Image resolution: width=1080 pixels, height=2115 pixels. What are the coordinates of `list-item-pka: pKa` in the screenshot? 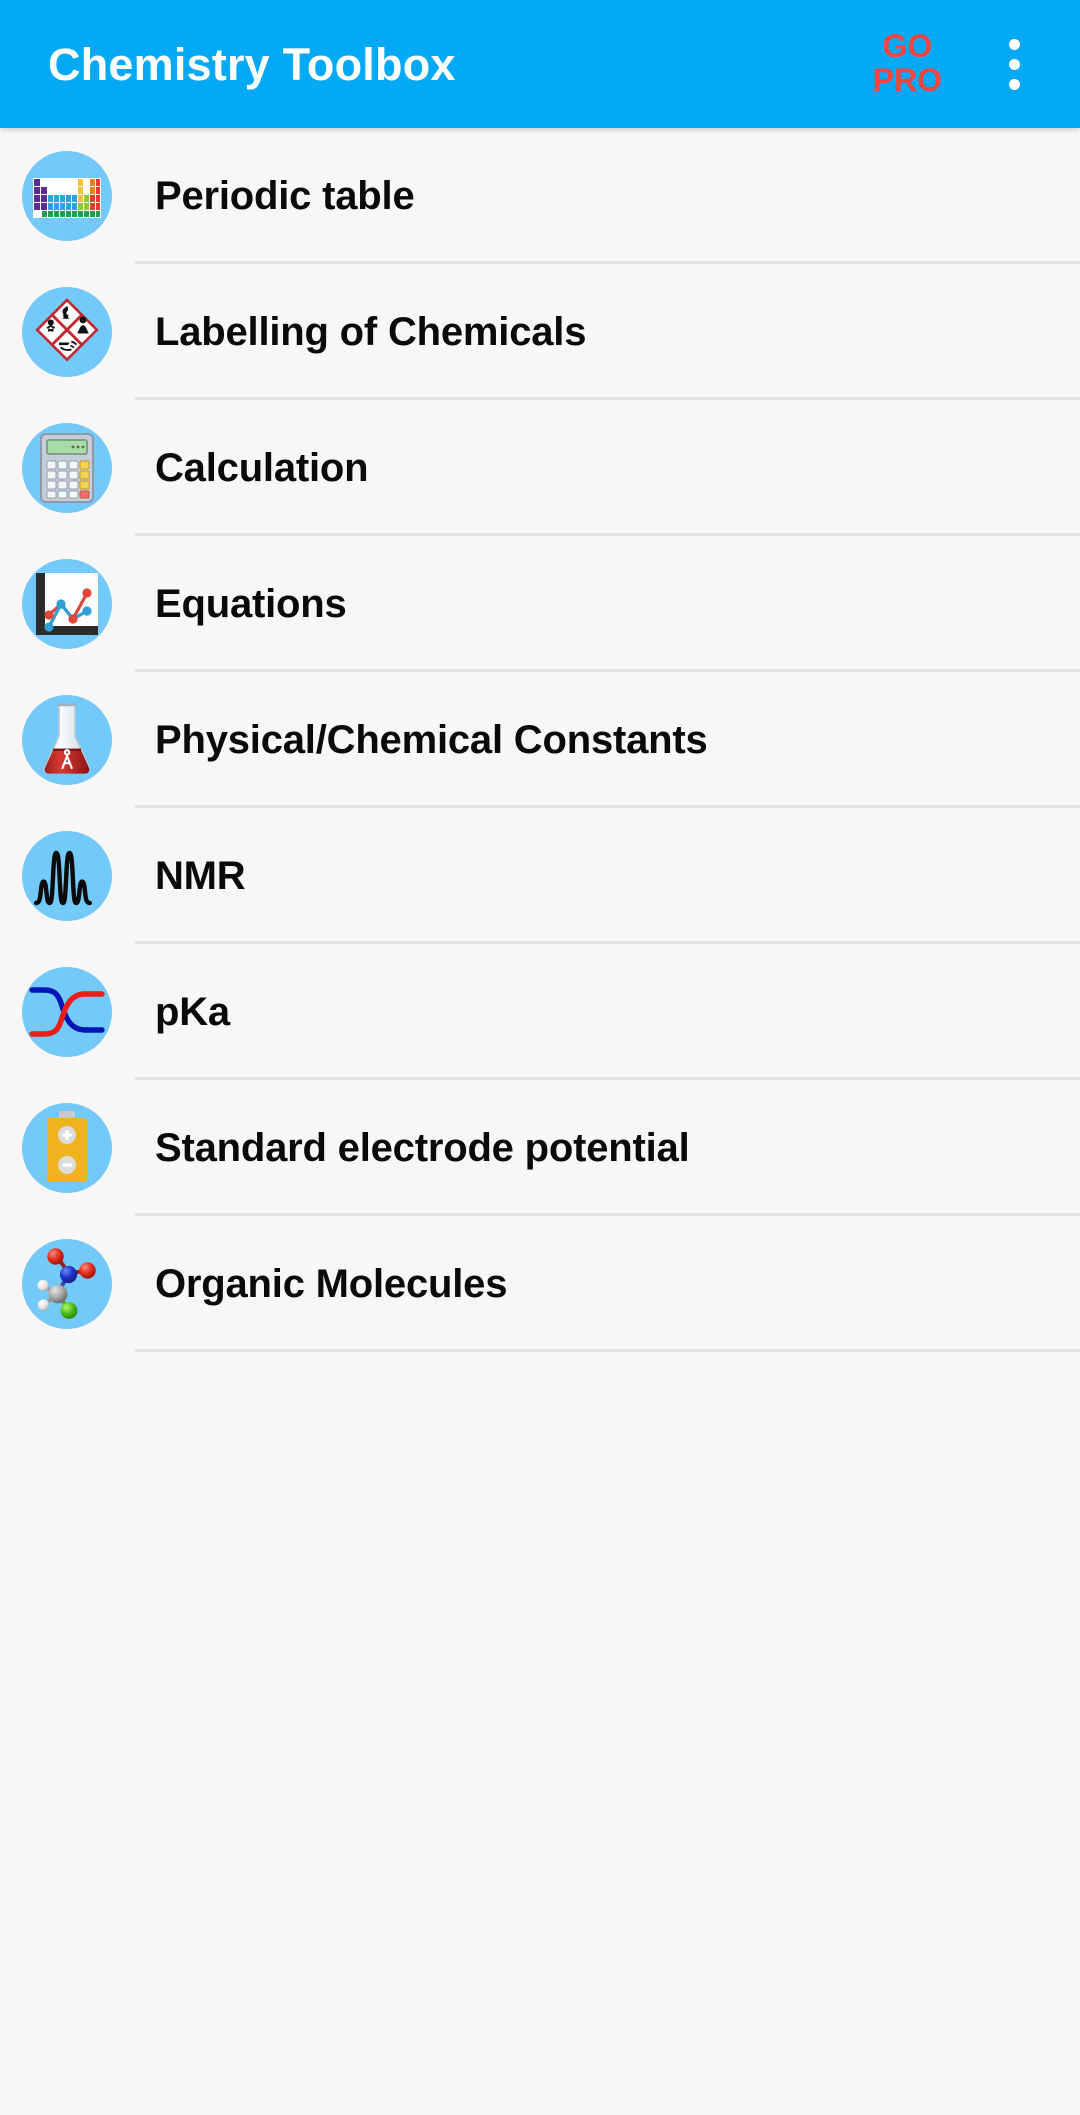 It's located at (540, 1012).